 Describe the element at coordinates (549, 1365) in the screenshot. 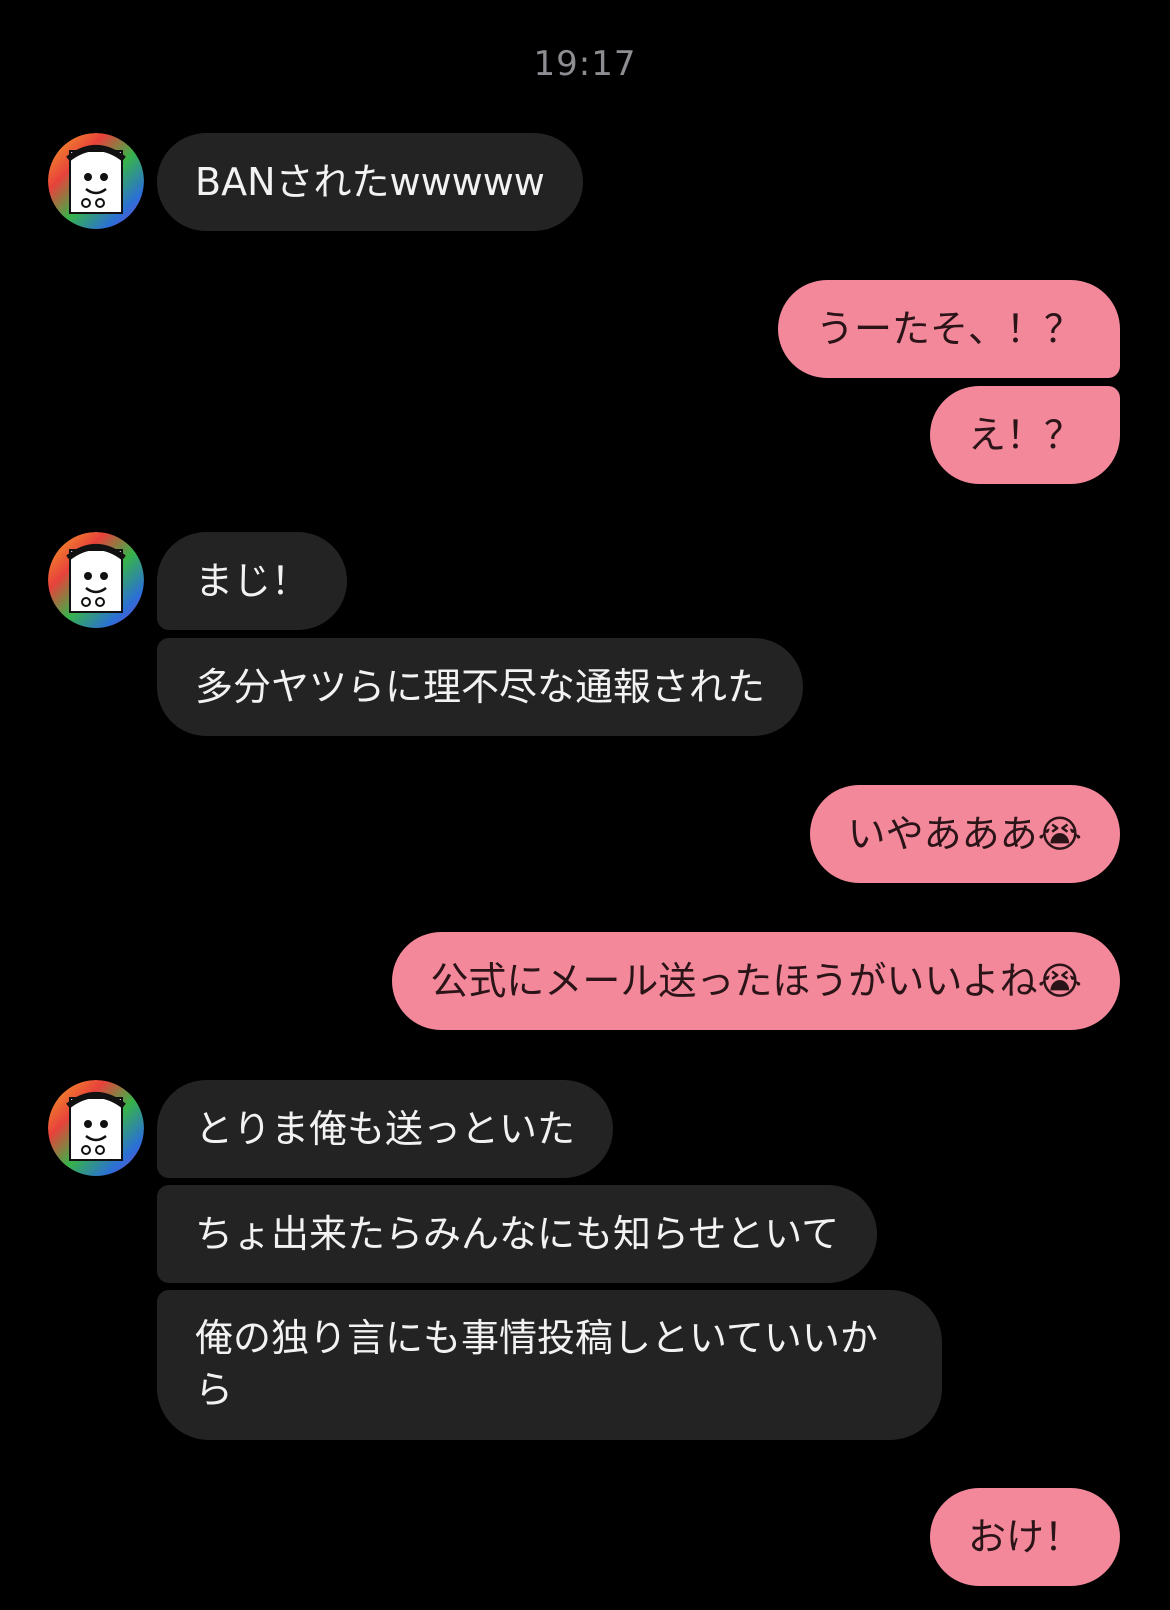

I see `message-bubble-incoming: 俺の独り言にも事情投稿しといていいから` at that location.